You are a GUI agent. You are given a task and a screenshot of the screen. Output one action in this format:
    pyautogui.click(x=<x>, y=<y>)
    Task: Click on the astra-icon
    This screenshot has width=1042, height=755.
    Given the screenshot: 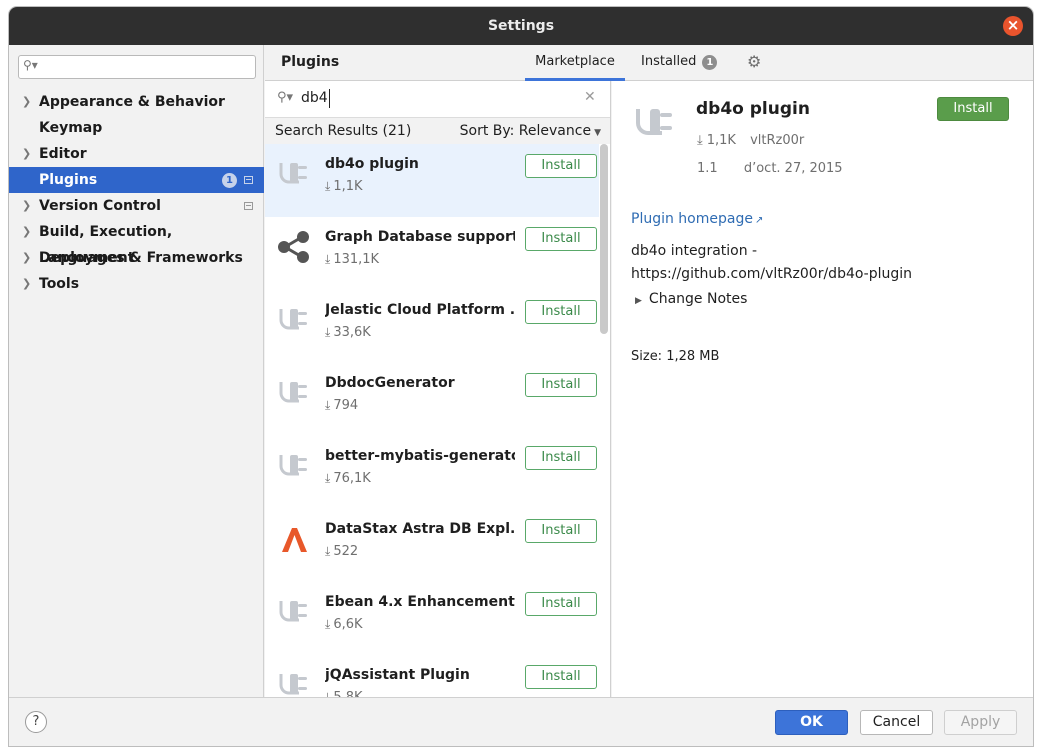 What is the action you would take?
    pyautogui.click(x=294, y=539)
    